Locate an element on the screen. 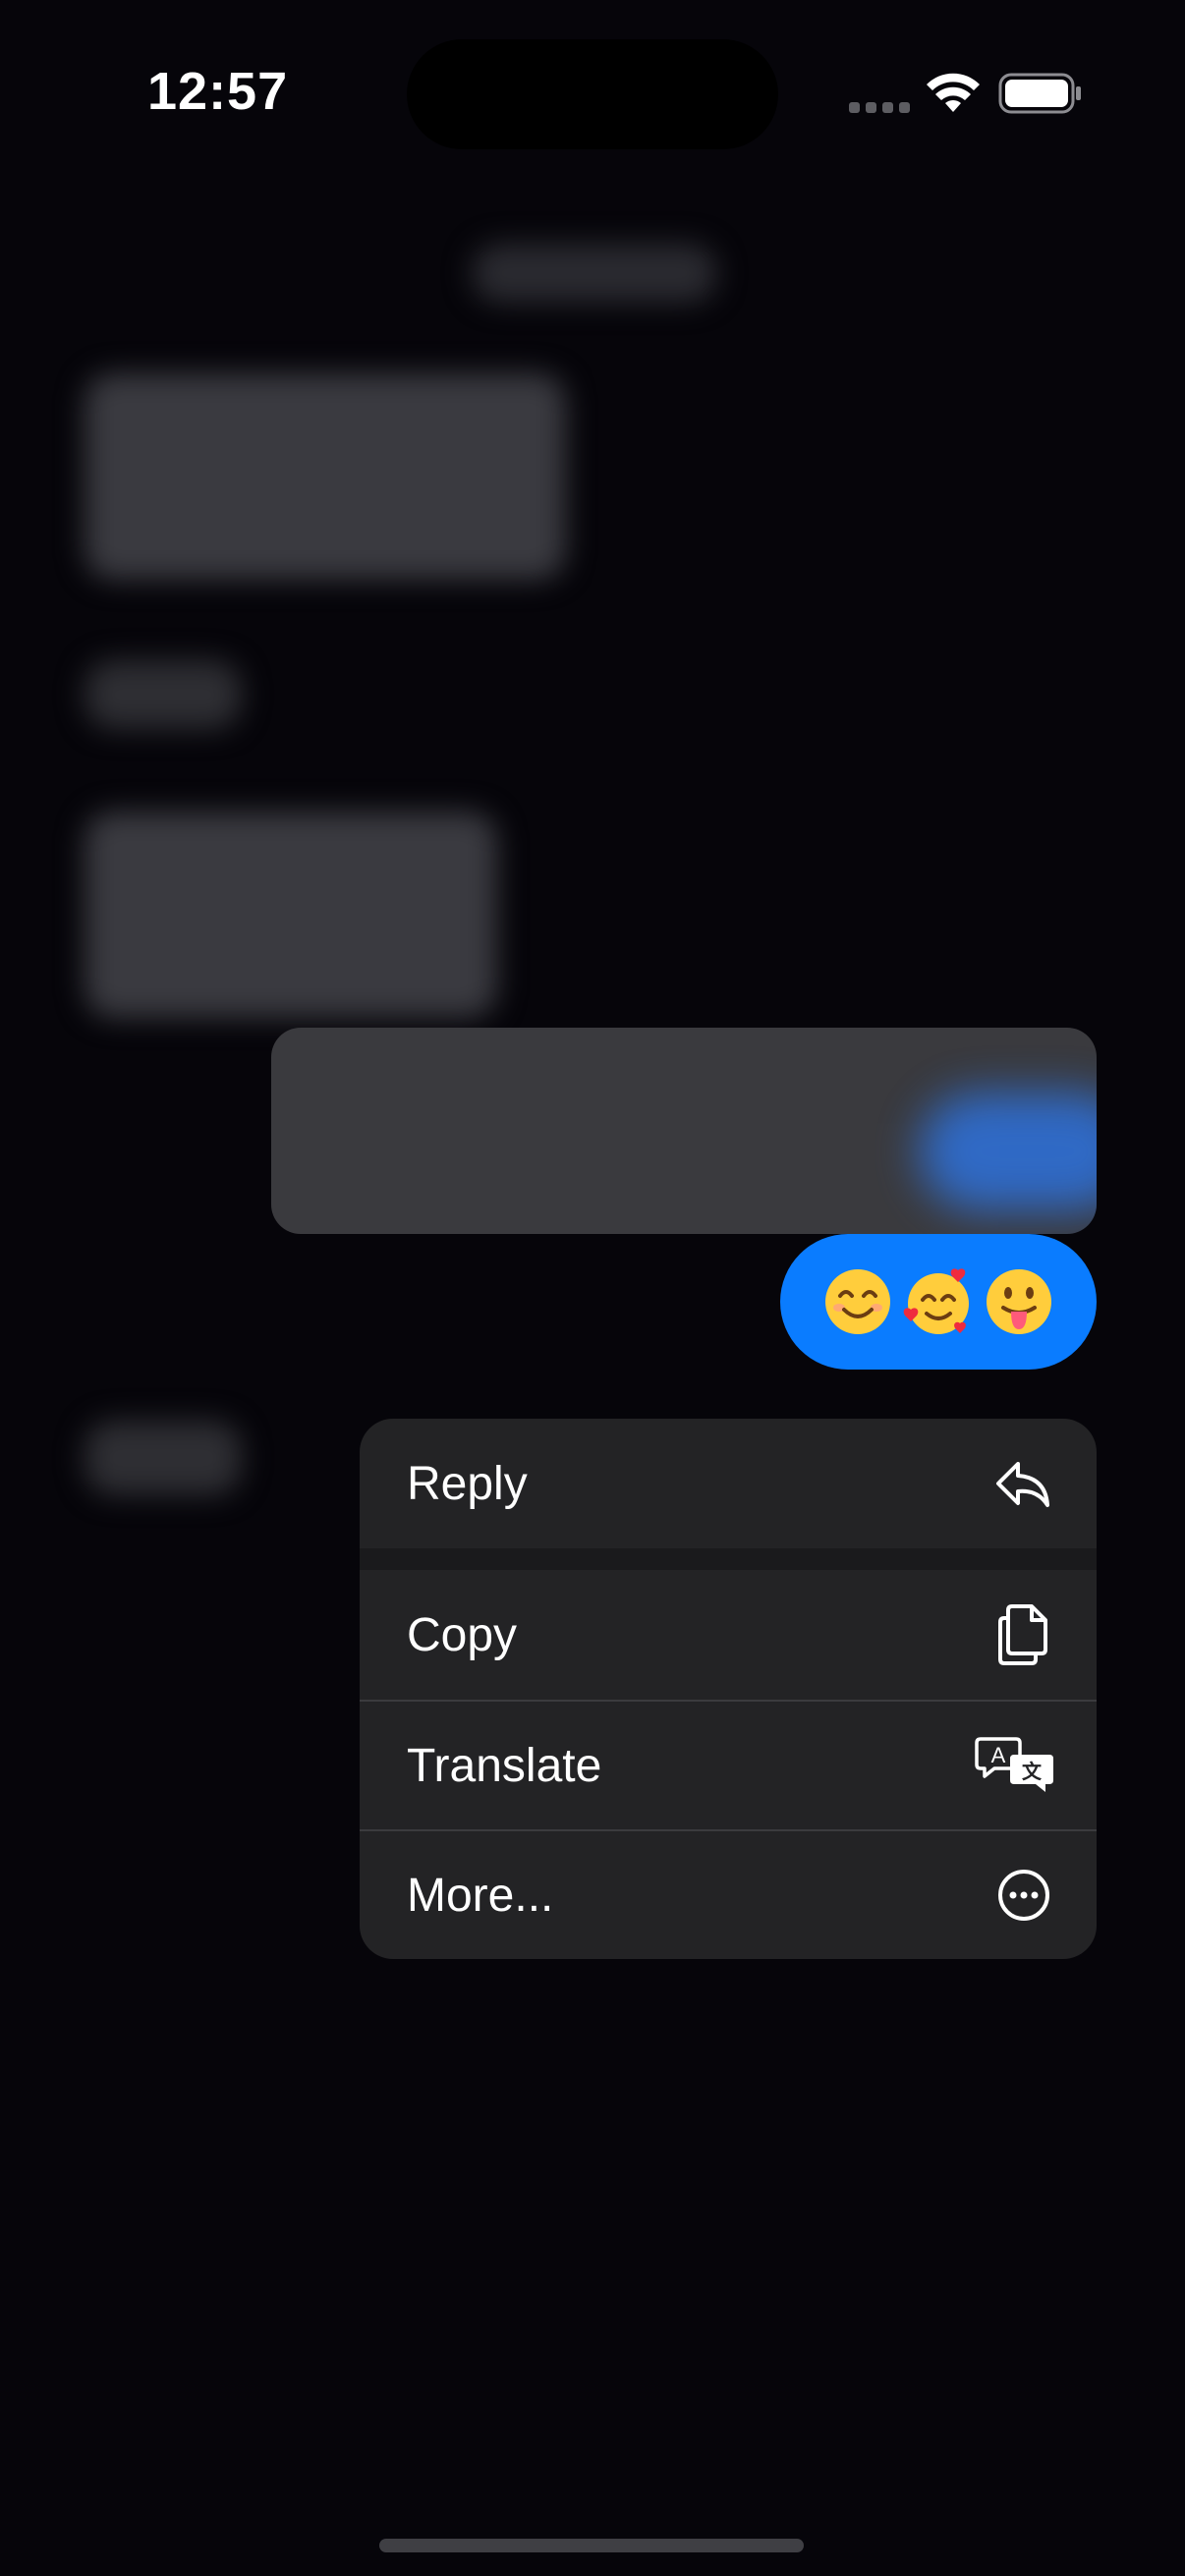 The image size is (1185, 2576). menu-section-gap is located at coordinates (728, 1559).